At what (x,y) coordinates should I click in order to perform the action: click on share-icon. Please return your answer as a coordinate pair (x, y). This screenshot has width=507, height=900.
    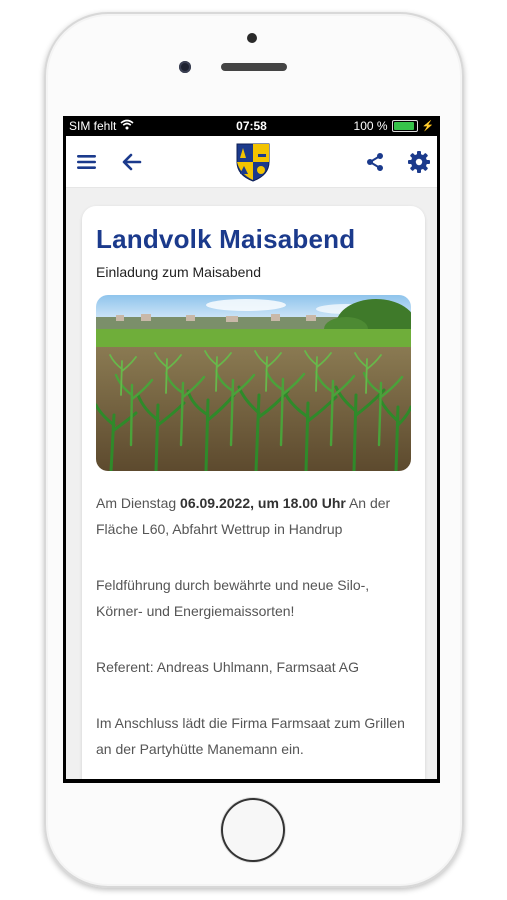
    Looking at the image, I should click on (375, 162).